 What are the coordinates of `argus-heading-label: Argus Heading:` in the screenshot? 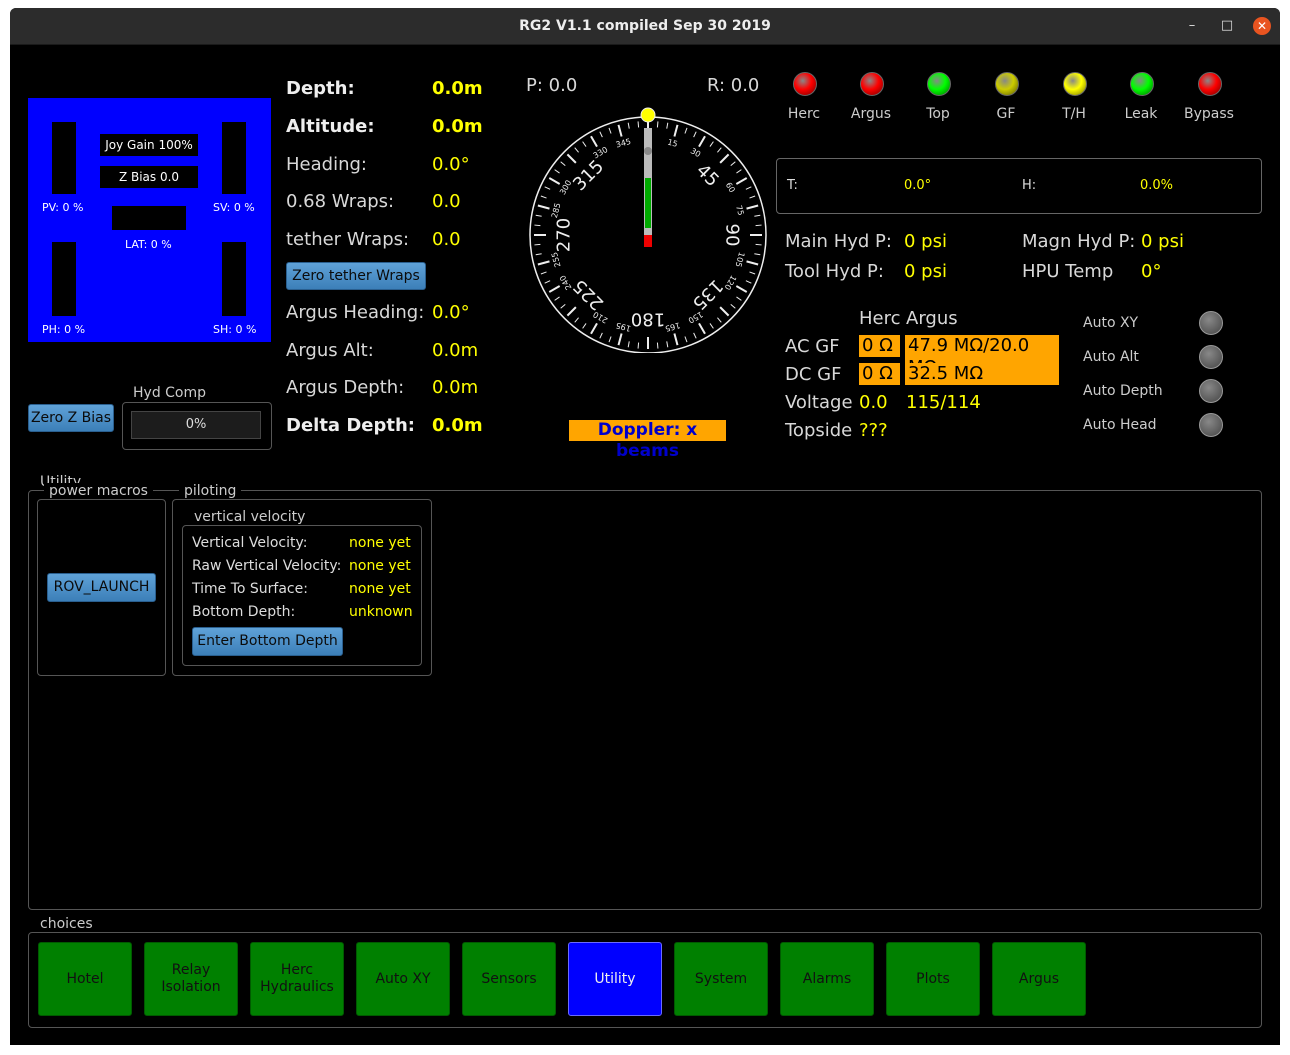 It's located at (355, 312).